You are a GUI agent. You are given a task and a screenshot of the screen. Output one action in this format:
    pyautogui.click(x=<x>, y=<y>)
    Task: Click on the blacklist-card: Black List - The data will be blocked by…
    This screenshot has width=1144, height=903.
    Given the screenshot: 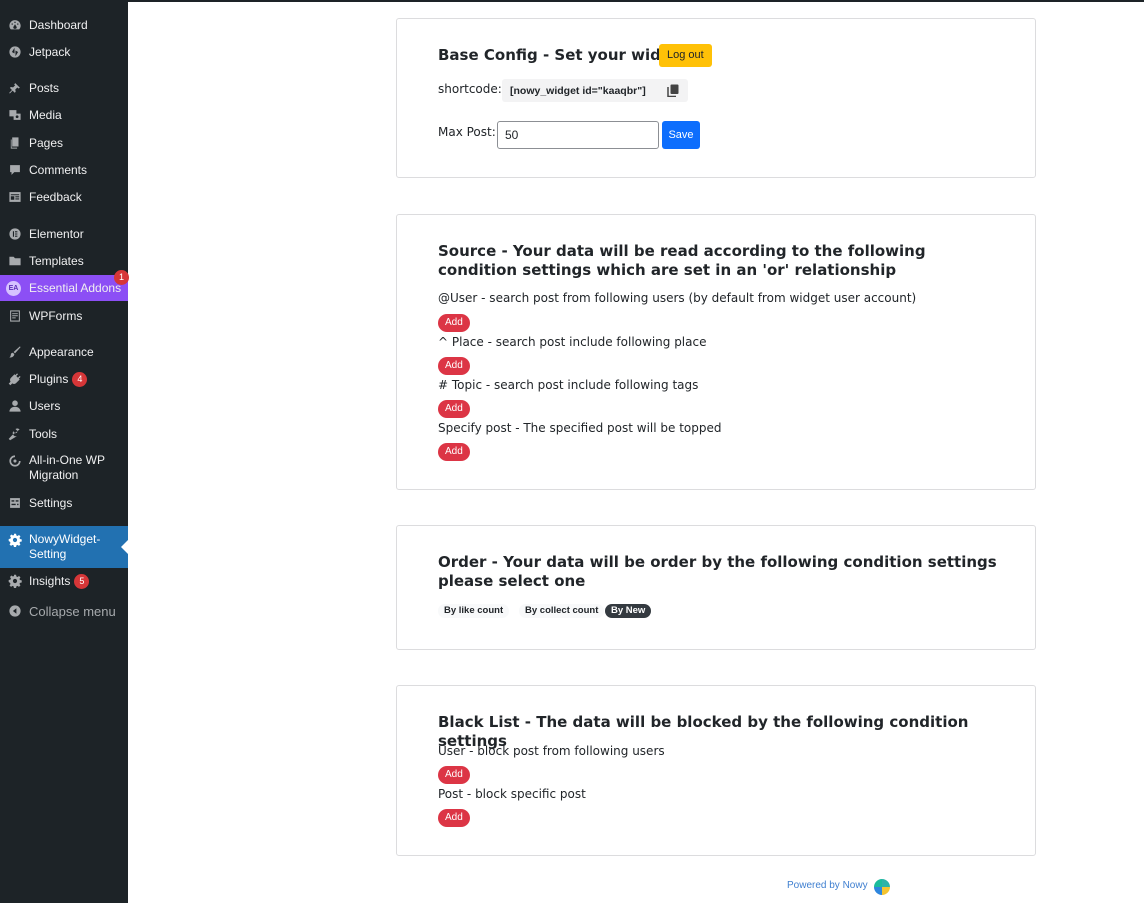 What is the action you would take?
    pyautogui.click(x=716, y=770)
    